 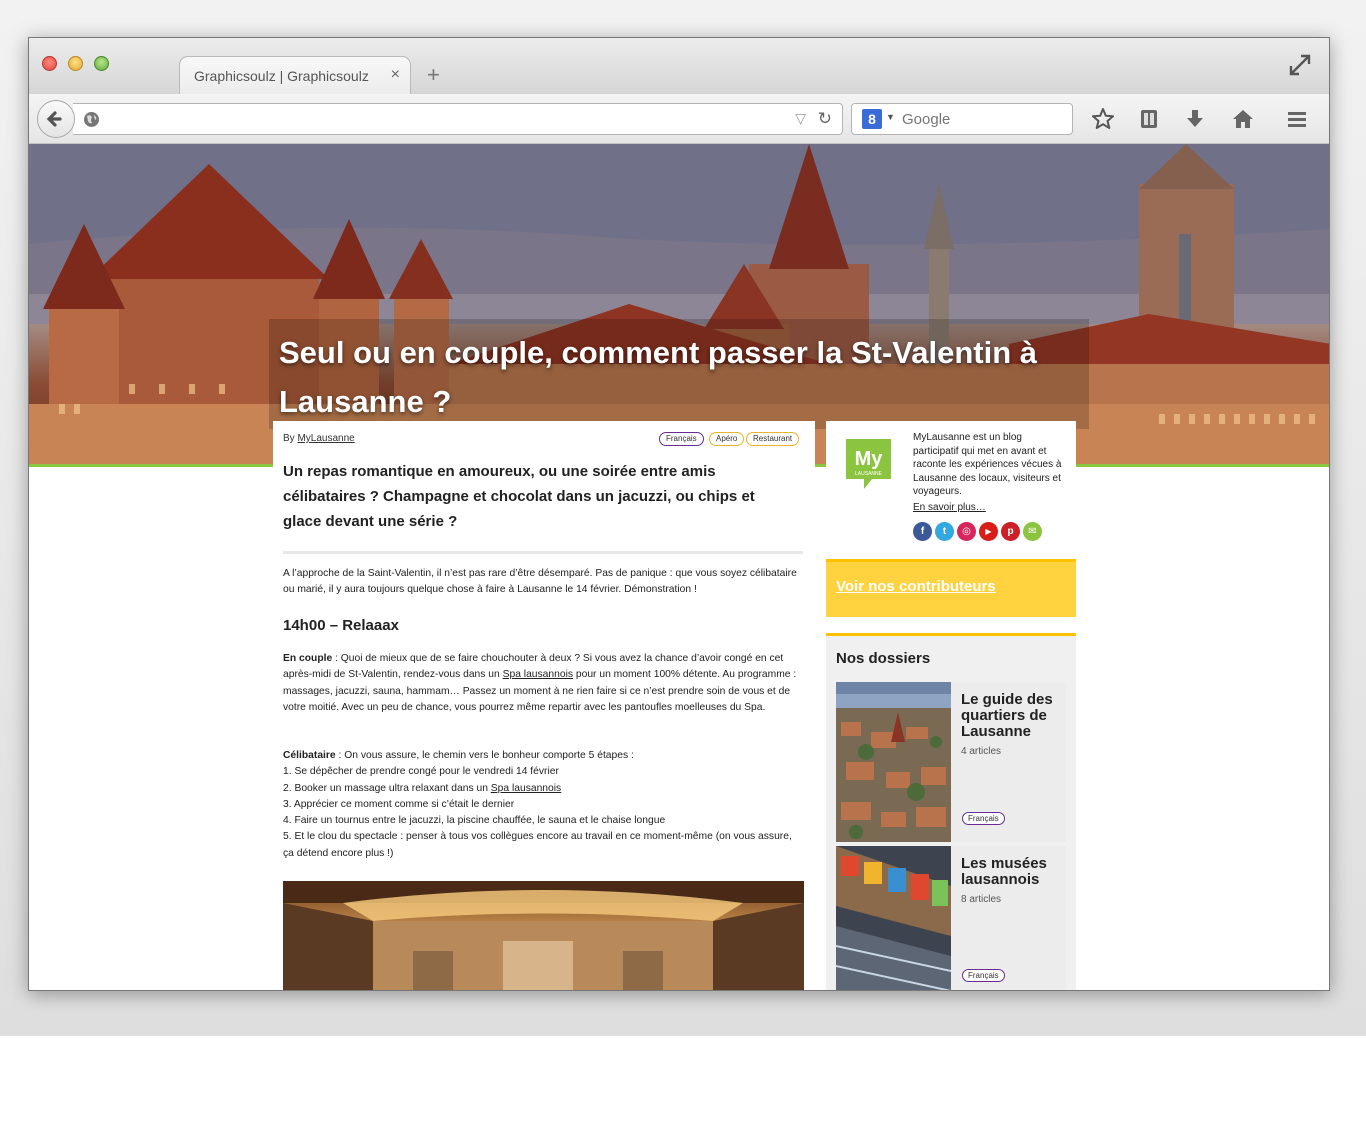 I want to click on divider, so click(x=543, y=552).